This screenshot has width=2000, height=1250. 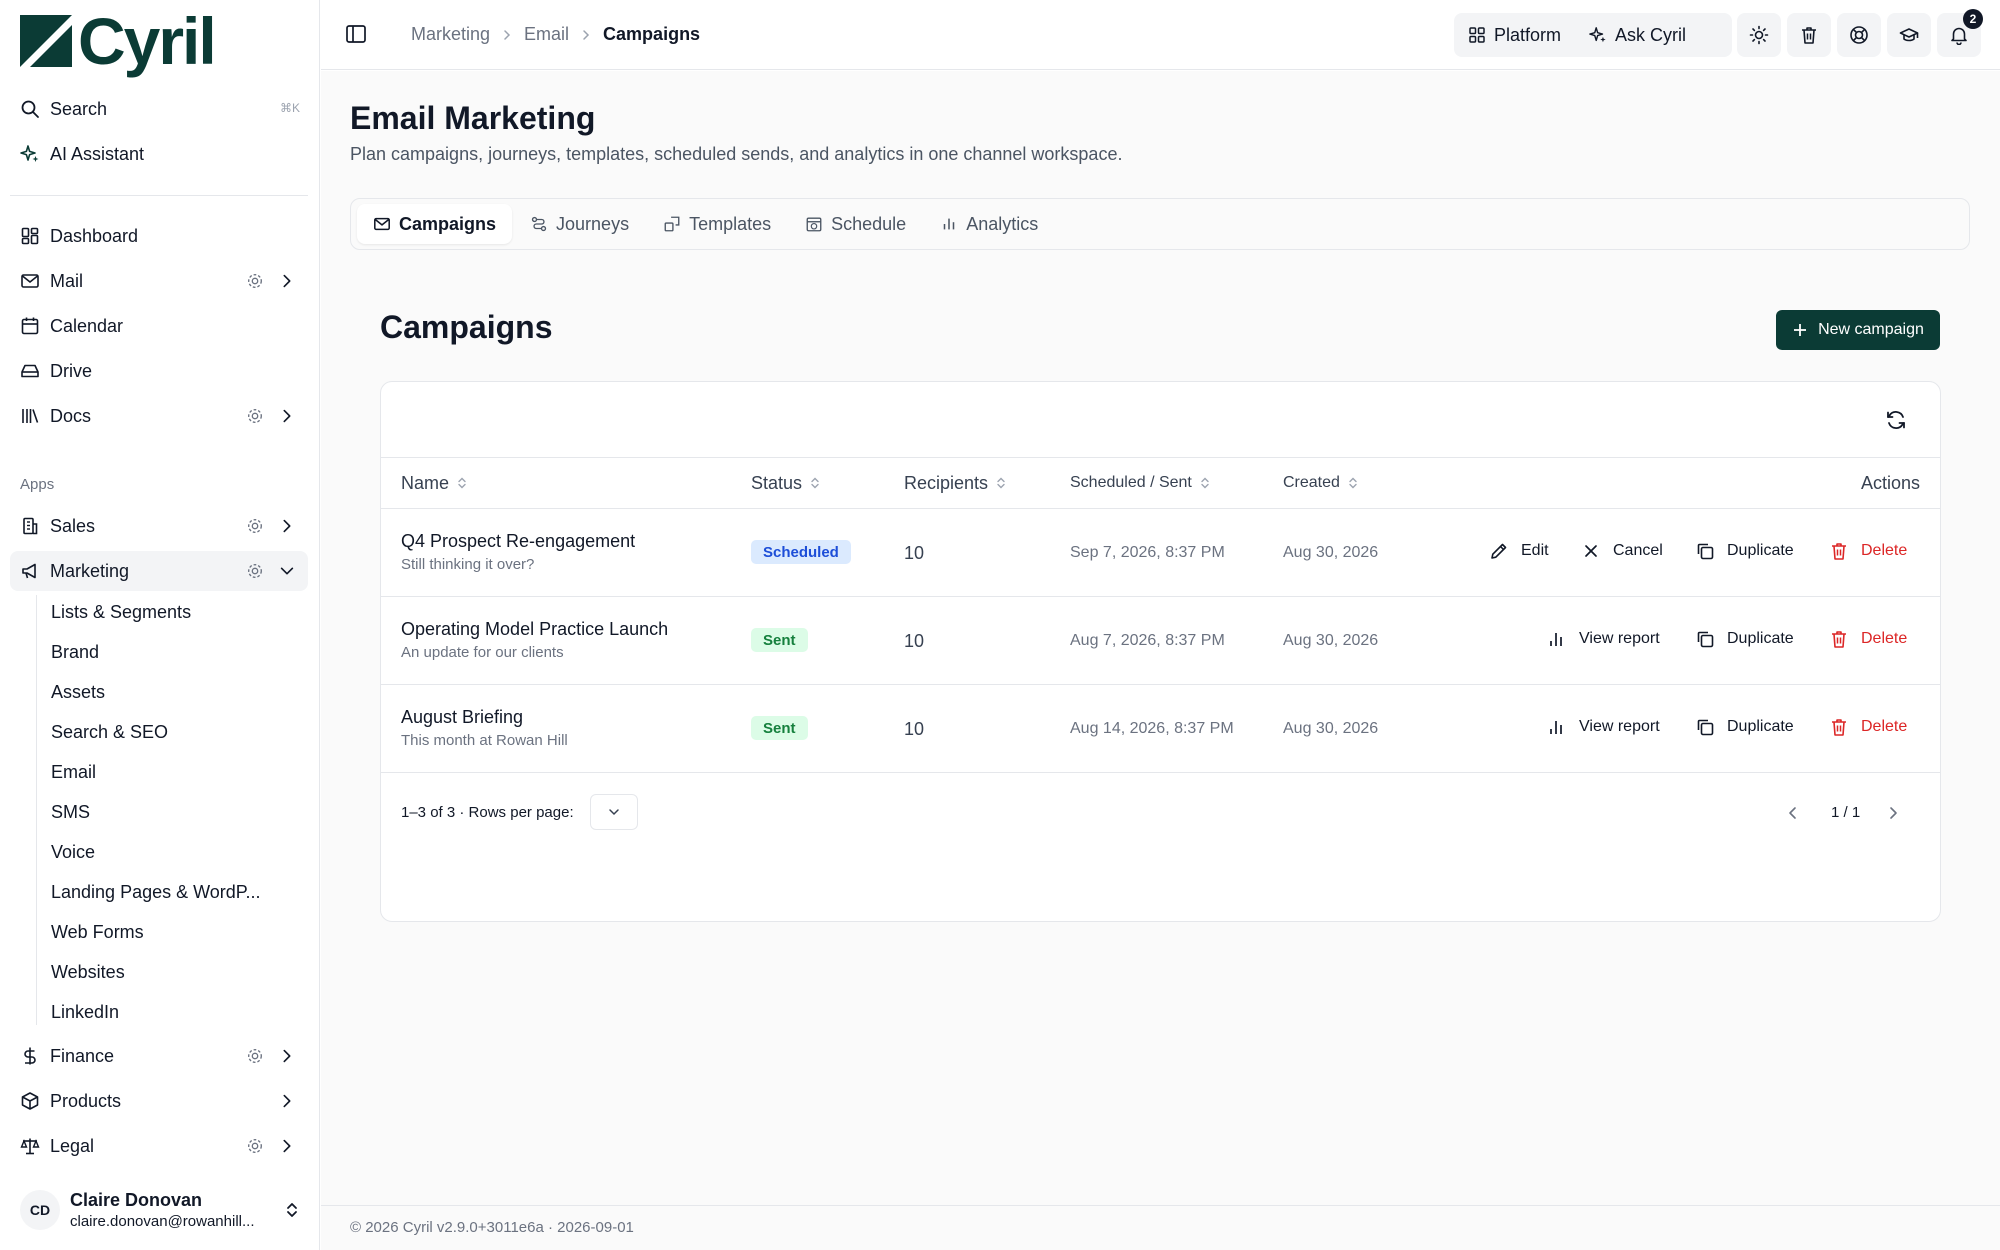 I want to click on submenu-guide-line, so click(x=36, y=810).